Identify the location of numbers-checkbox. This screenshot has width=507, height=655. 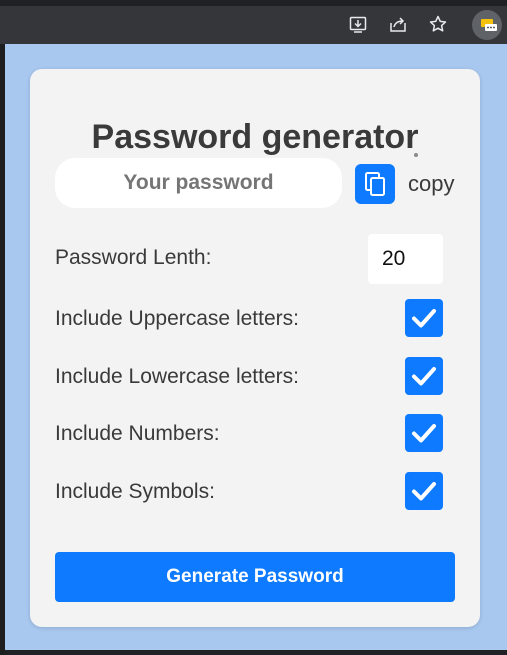
(424, 433).